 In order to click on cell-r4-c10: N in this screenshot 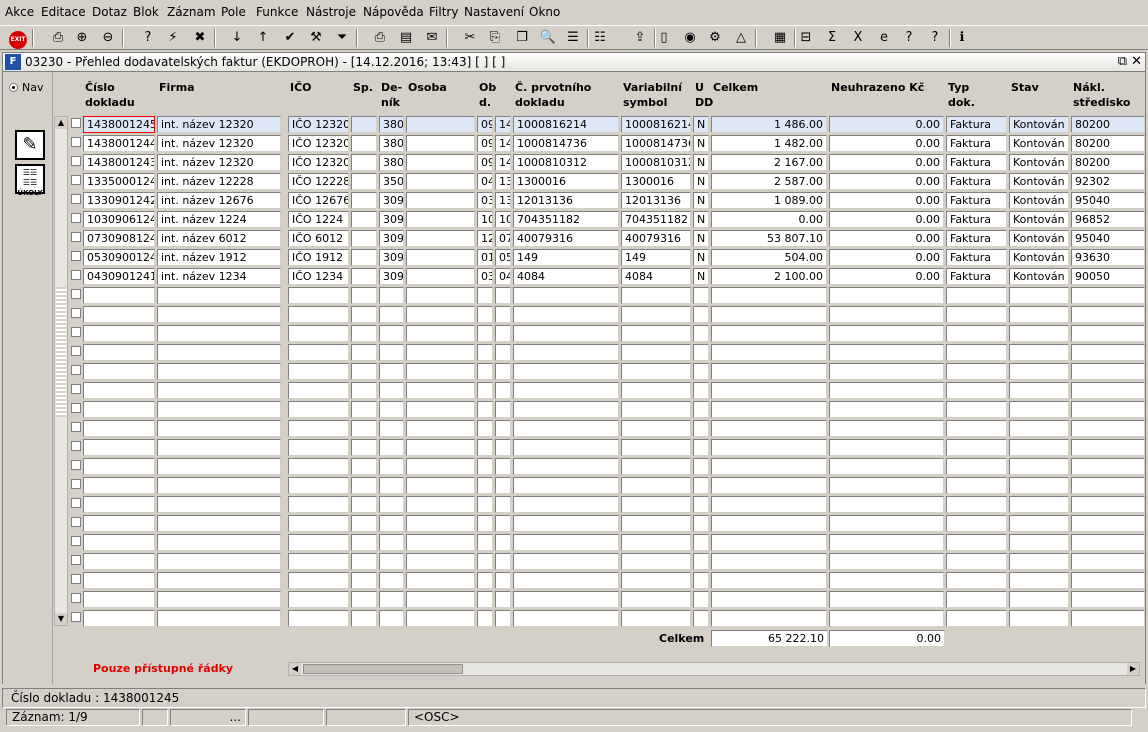, I will do `click(701, 200)`.